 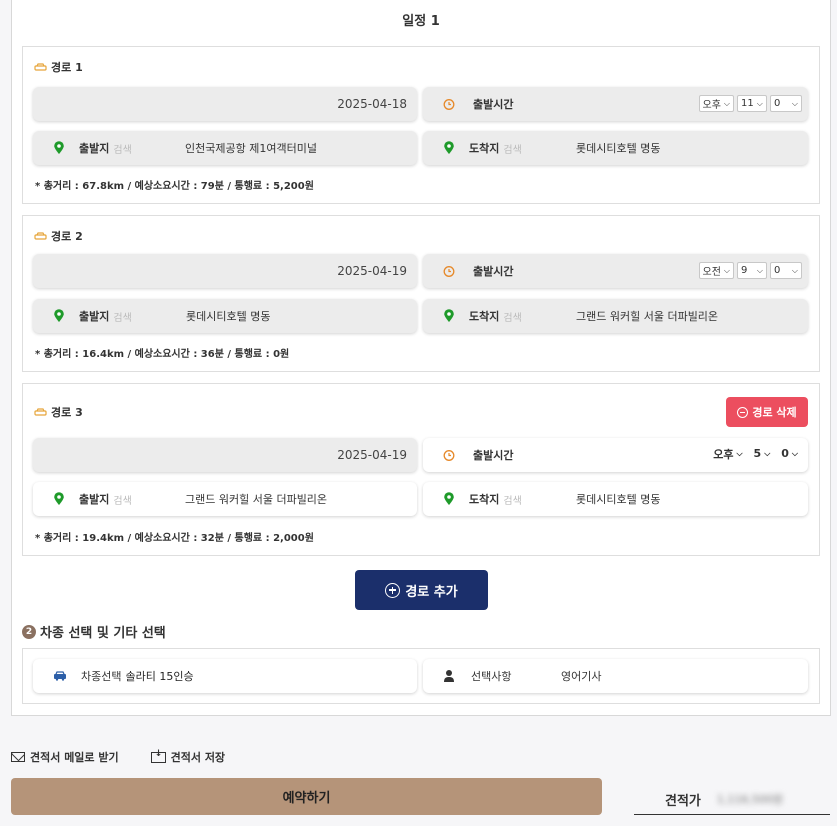 What do you see at coordinates (431, 592) in the screenshot?
I see `add-route-label: 경로 추가` at bounding box center [431, 592].